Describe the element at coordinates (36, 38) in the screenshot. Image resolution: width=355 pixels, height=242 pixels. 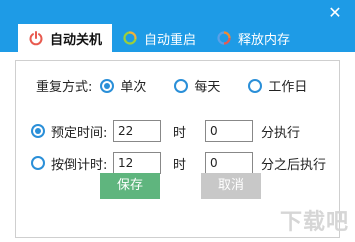
I see `power-icon` at that location.